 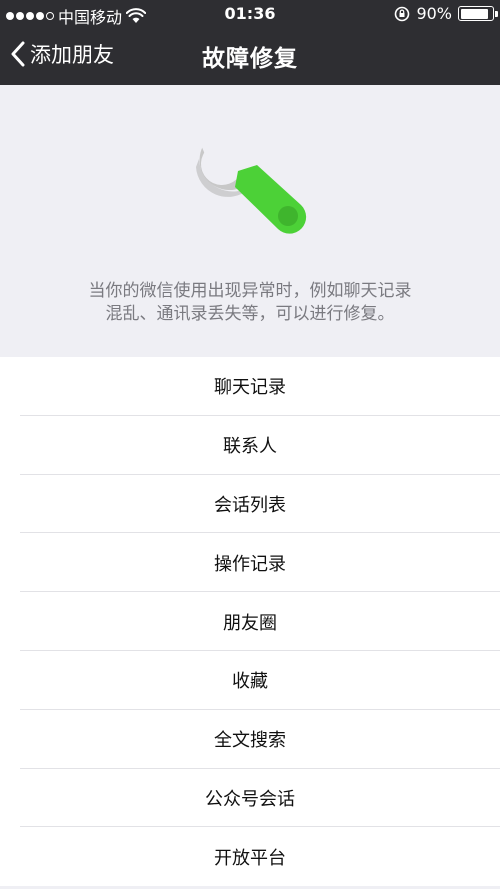 I want to click on repair-option-official-accounts: 公众号会话, so click(x=250, y=798).